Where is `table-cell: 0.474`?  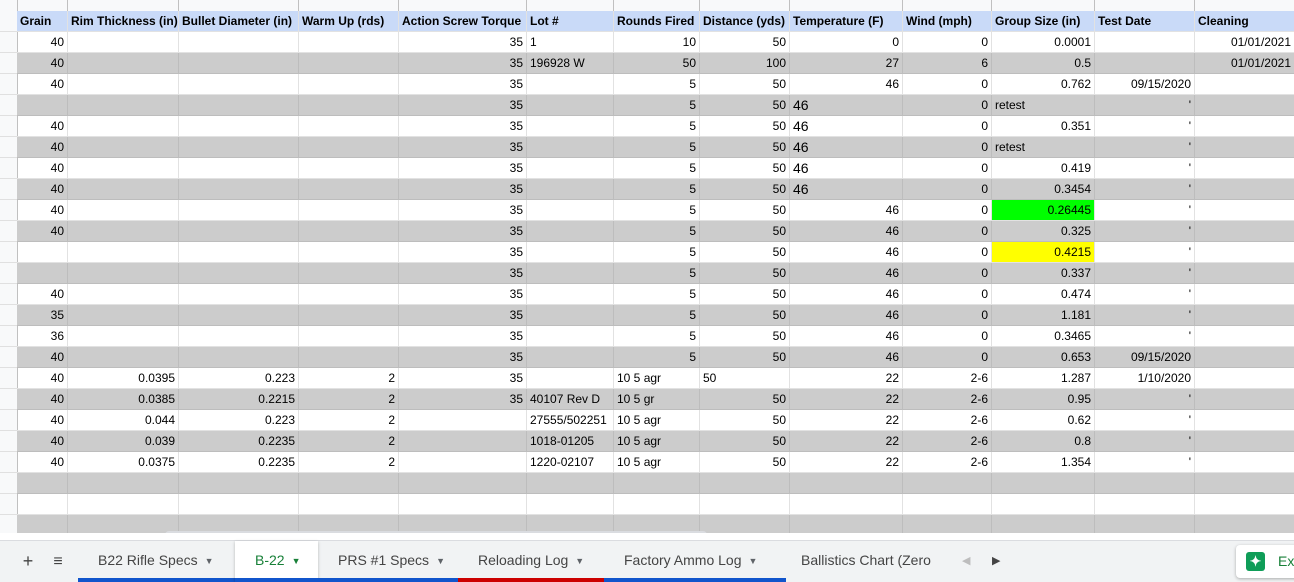 table-cell: 0.474 is located at coordinates (1043, 294).